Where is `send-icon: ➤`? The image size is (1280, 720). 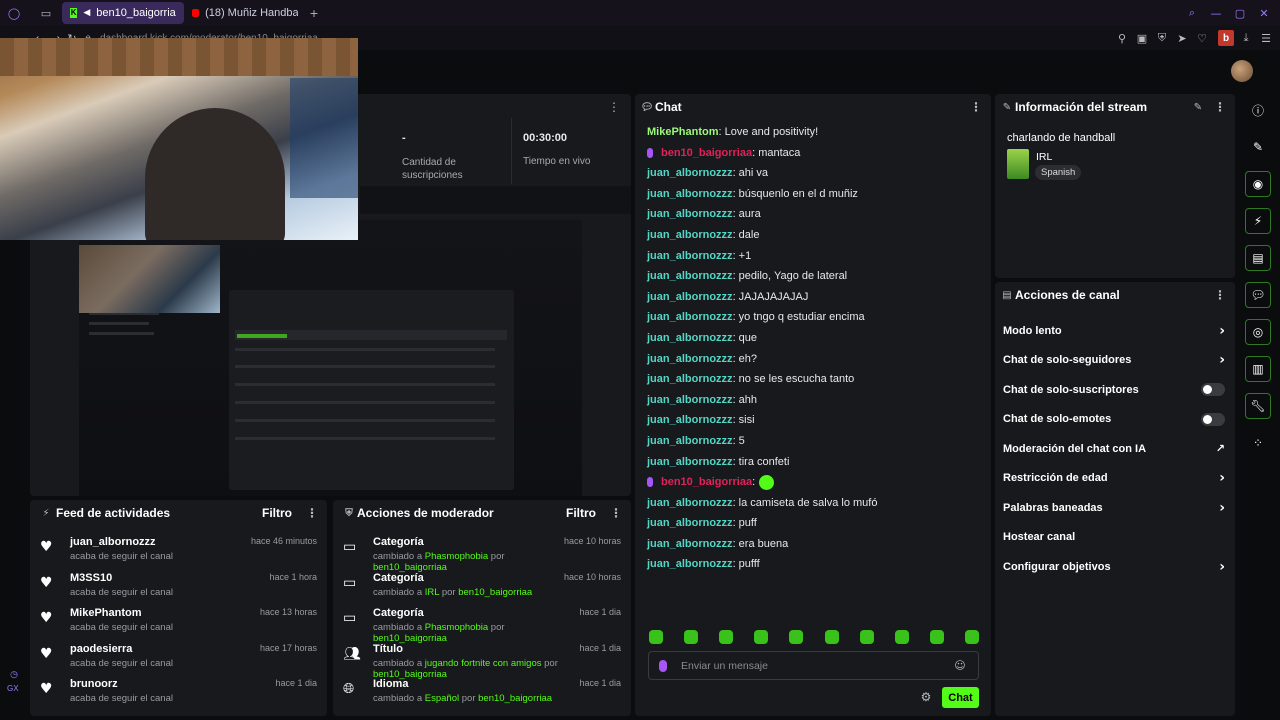 send-icon: ➤ is located at coordinates (1182, 38).